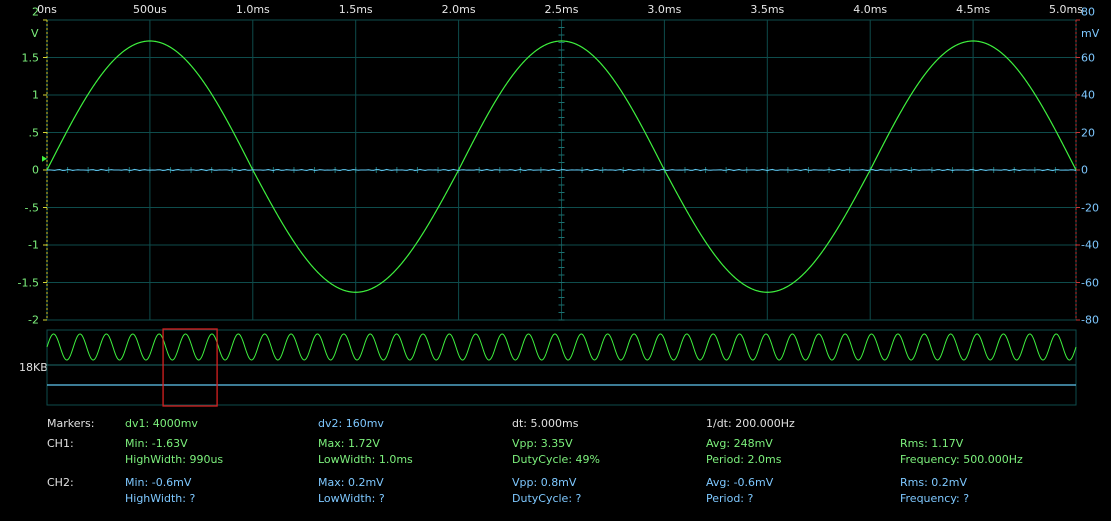 Image resolution: width=1111 pixels, height=521 pixels. Describe the element at coordinates (44, 158) in the screenshot. I see `trigger-marker-icon` at that location.